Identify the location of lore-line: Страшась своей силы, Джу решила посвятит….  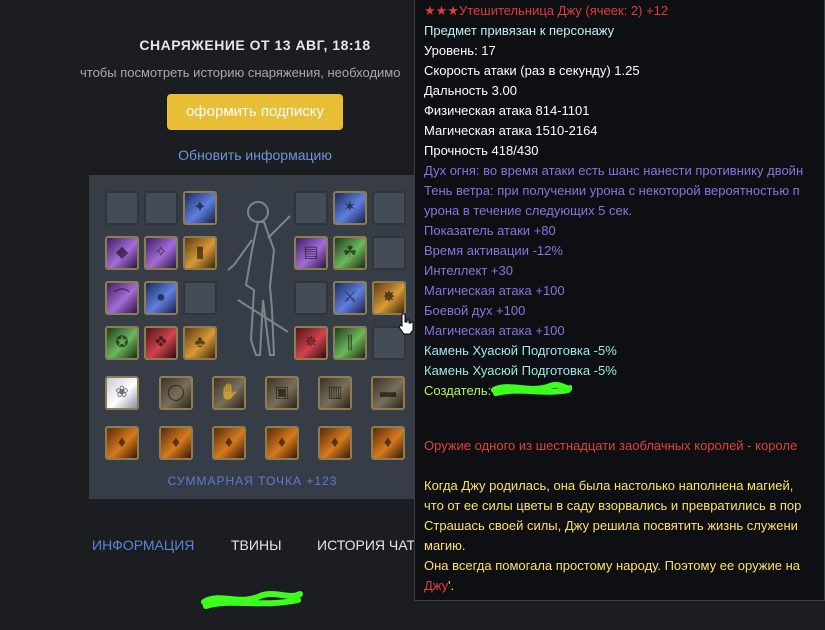
(611, 525).